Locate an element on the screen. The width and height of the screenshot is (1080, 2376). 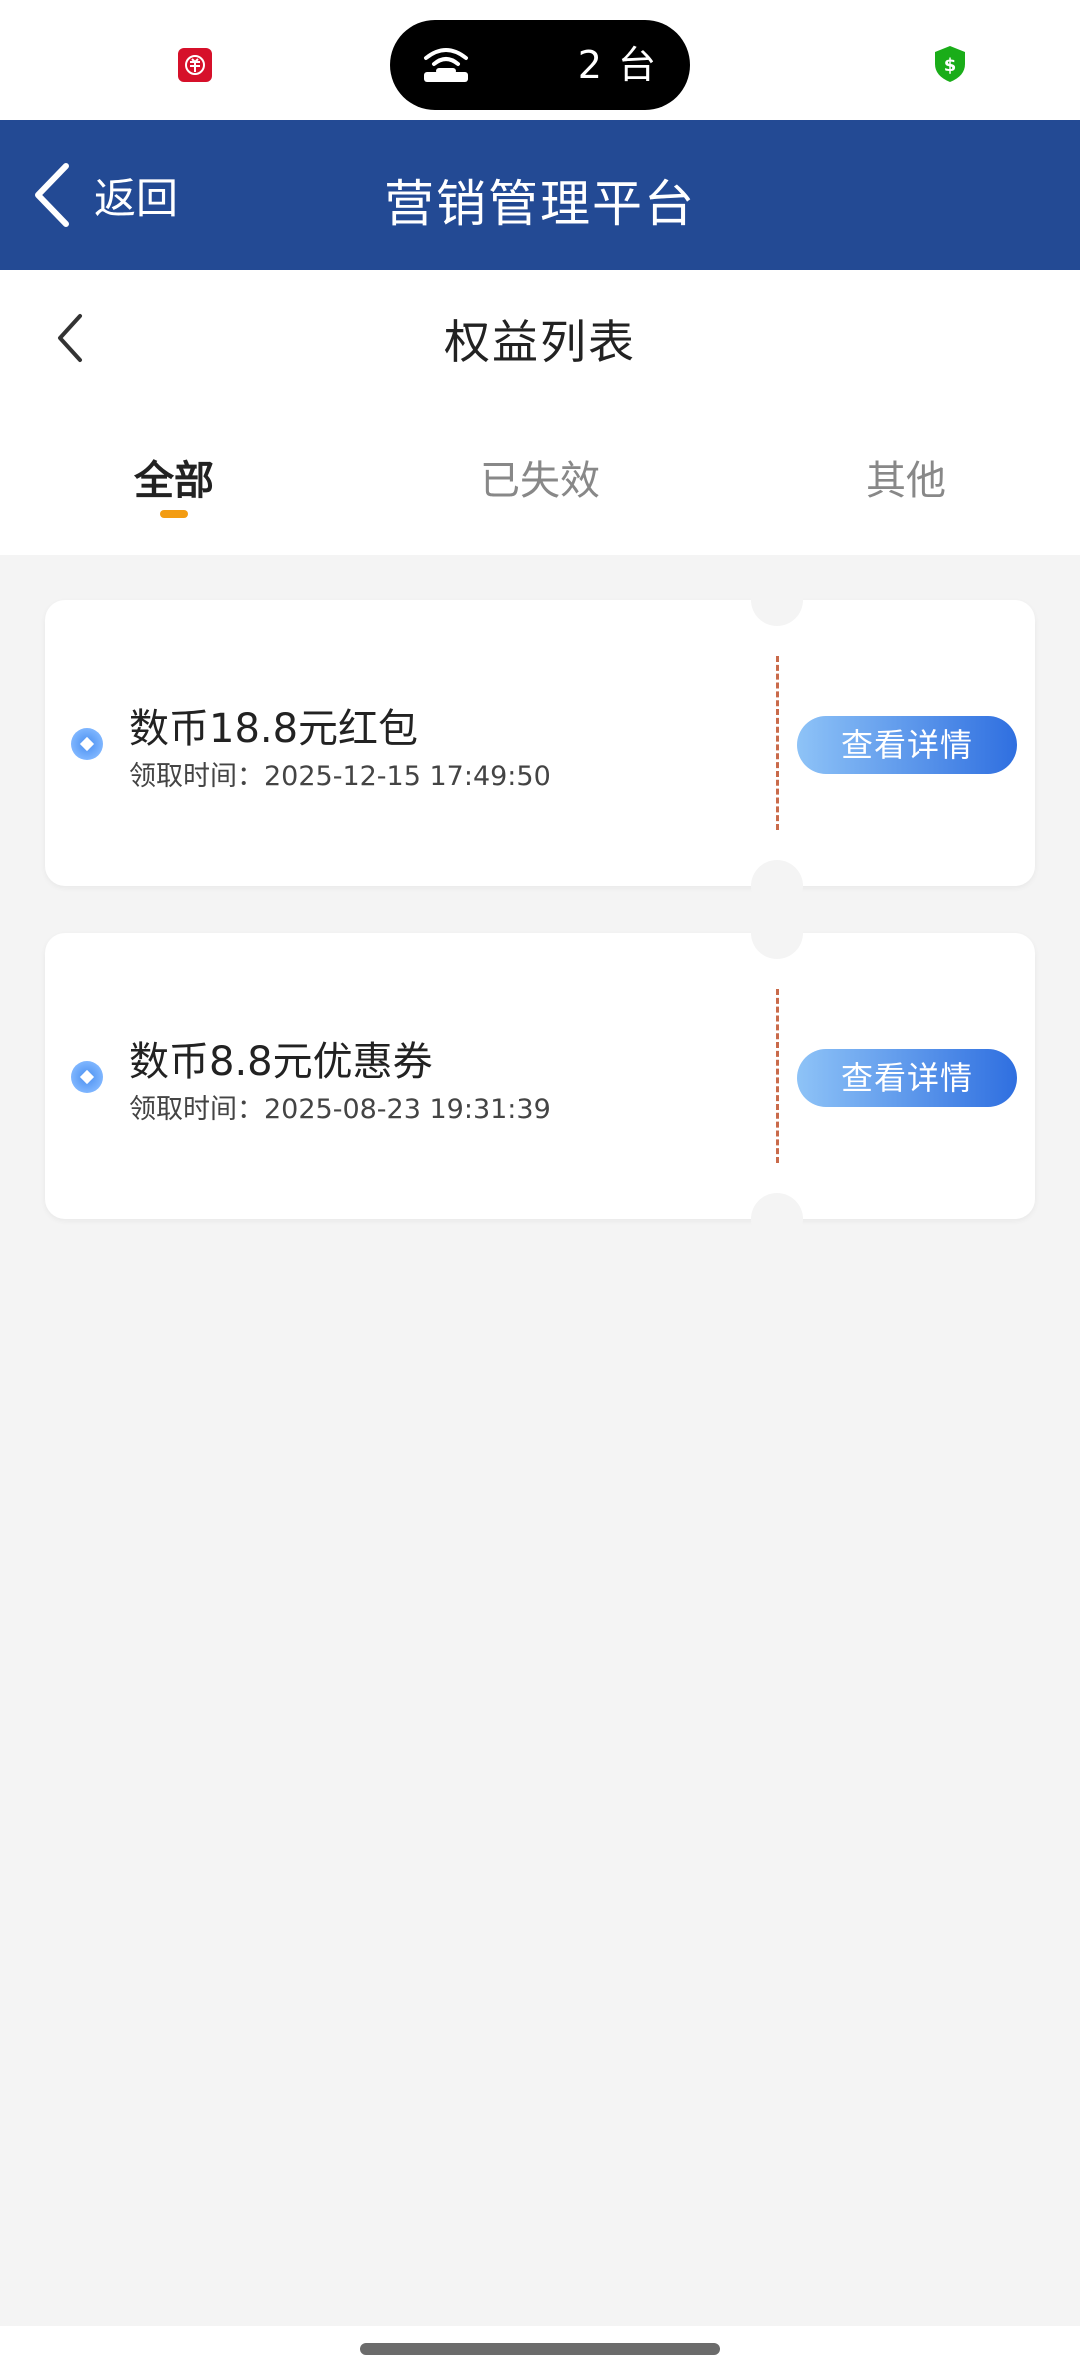
security-shield-dollar-icon: $ is located at coordinates (950, 64).